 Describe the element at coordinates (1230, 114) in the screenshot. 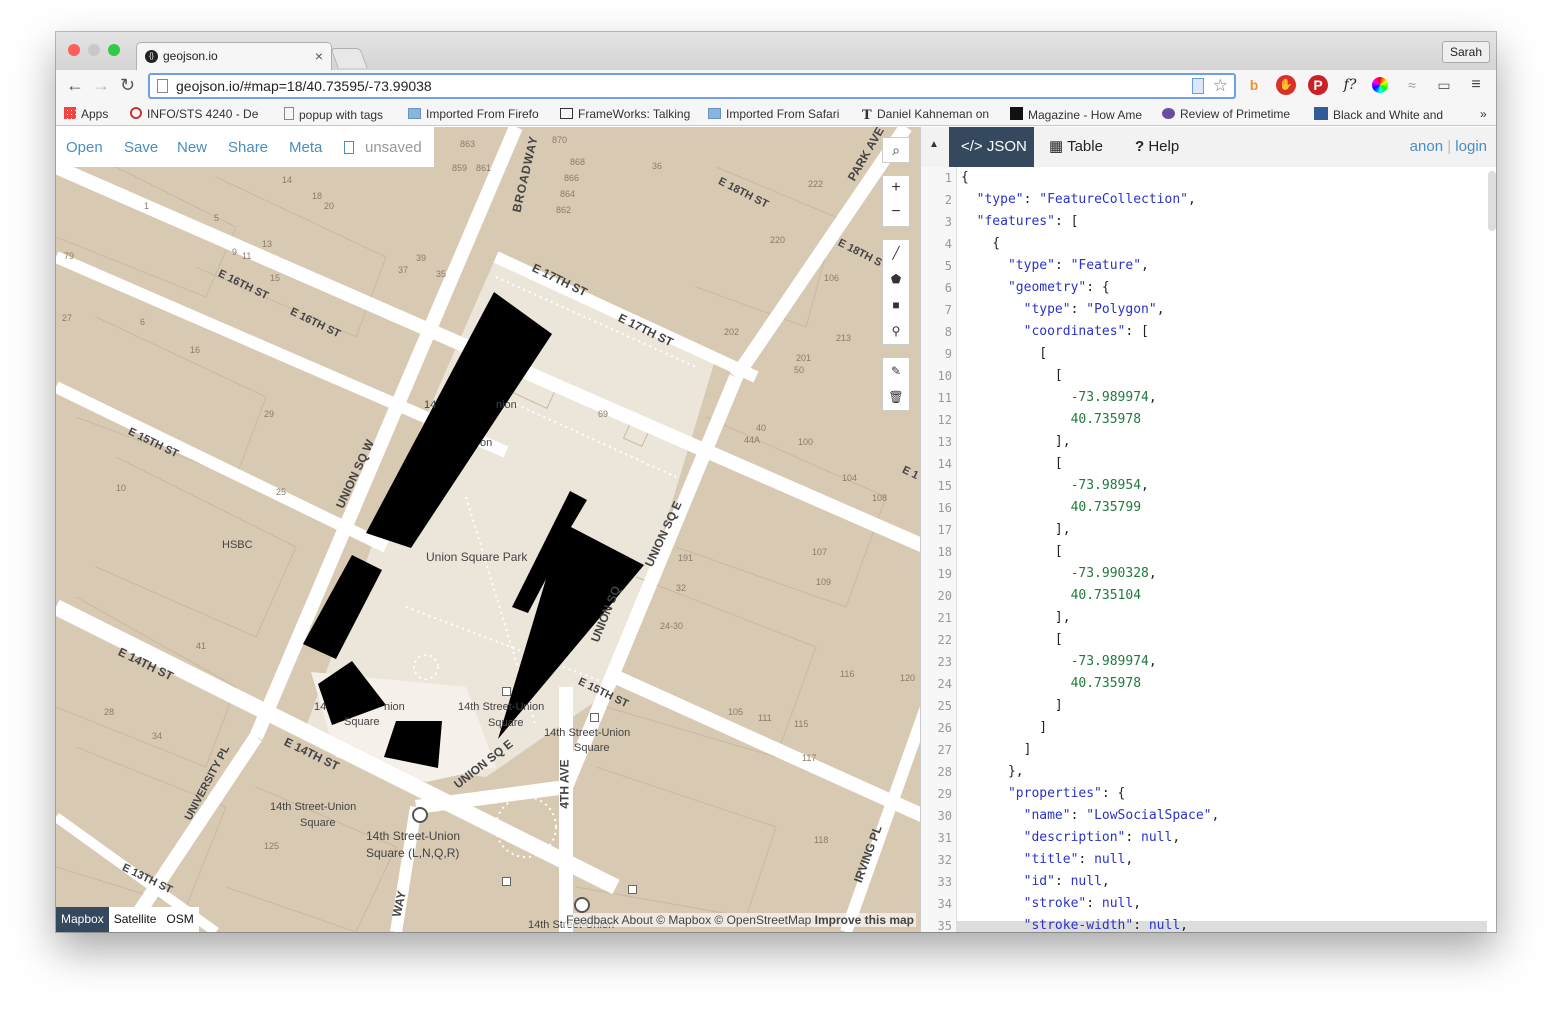

I see `bookmark-review-primetime: Review of Primetime` at that location.